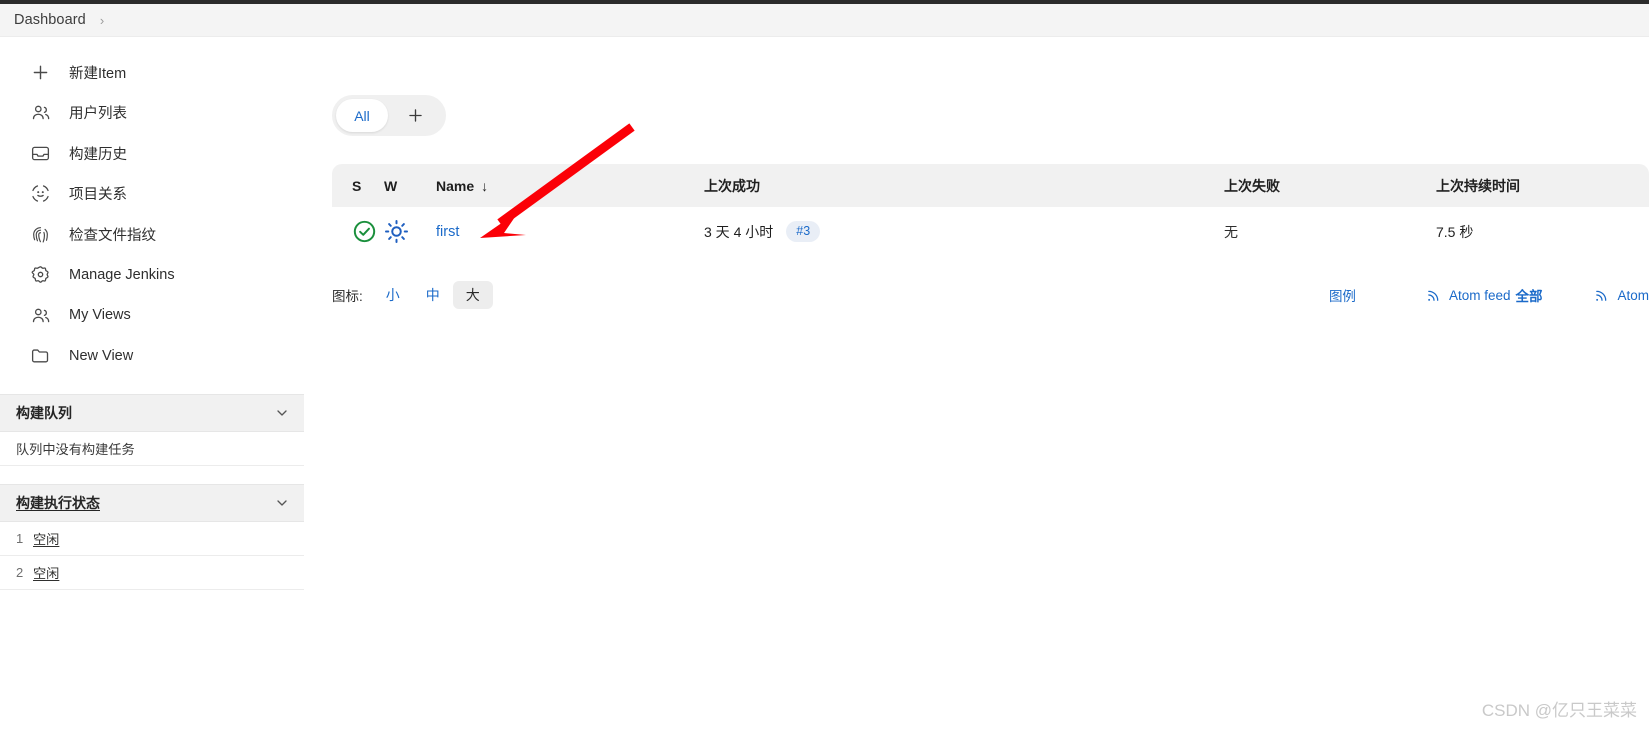 Image resolution: width=1649 pixels, height=743 pixels. I want to click on sort-descending-icon: ↓, so click(485, 185).